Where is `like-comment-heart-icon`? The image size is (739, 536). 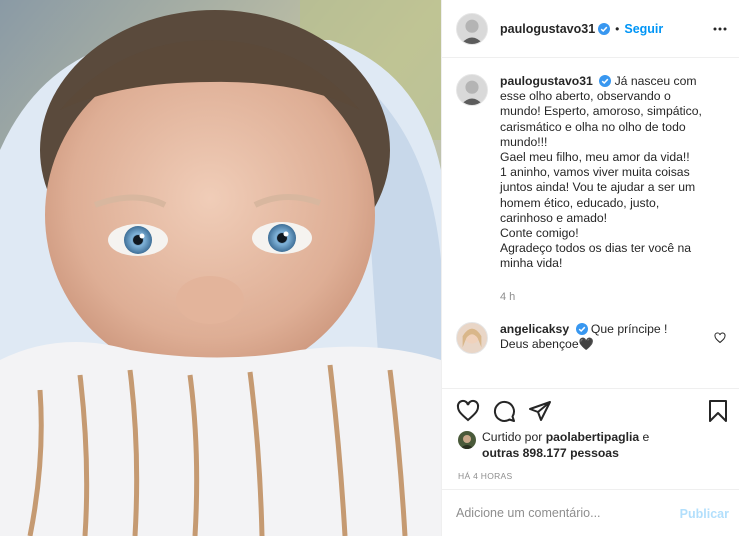 like-comment-heart-icon is located at coordinates (720, 338).